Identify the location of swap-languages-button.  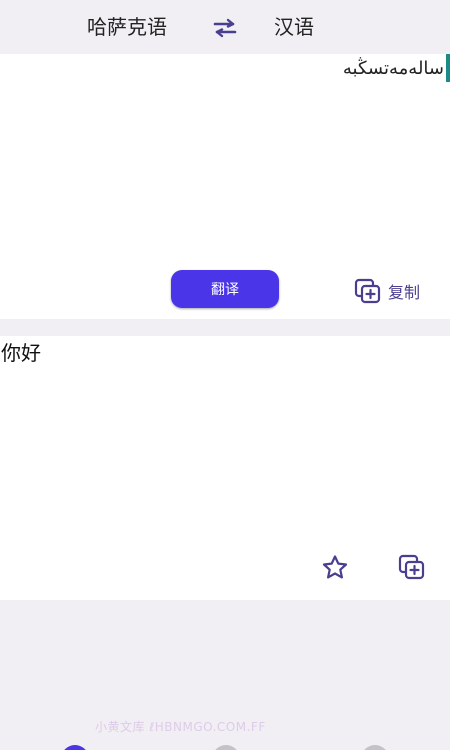
(225, 28).